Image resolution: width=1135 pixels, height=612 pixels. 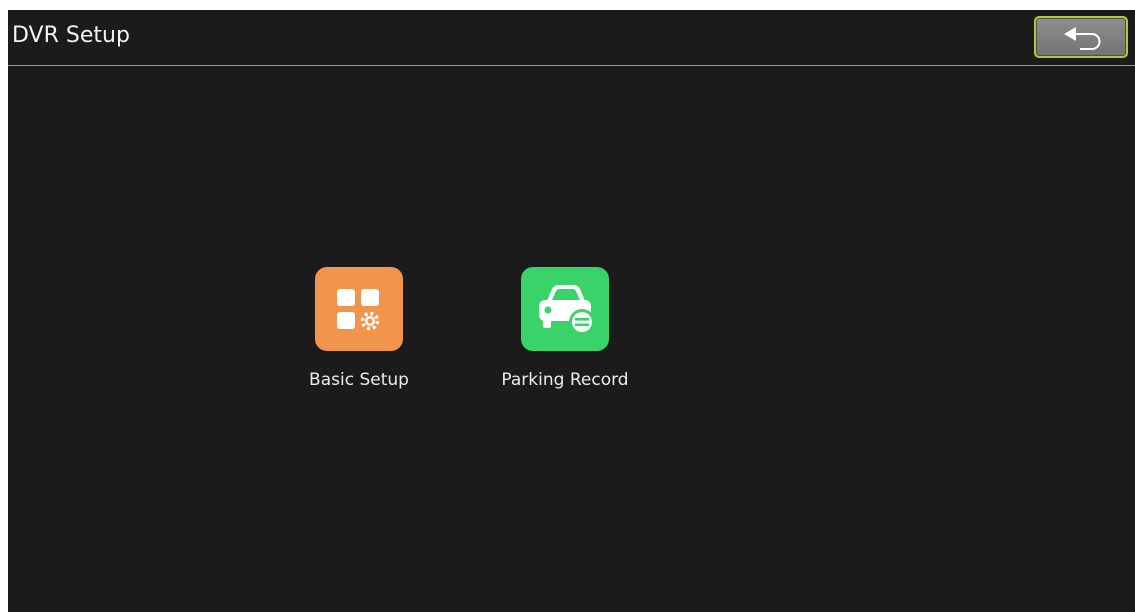 I want to click on back-button, so click(x=1081, y=37).